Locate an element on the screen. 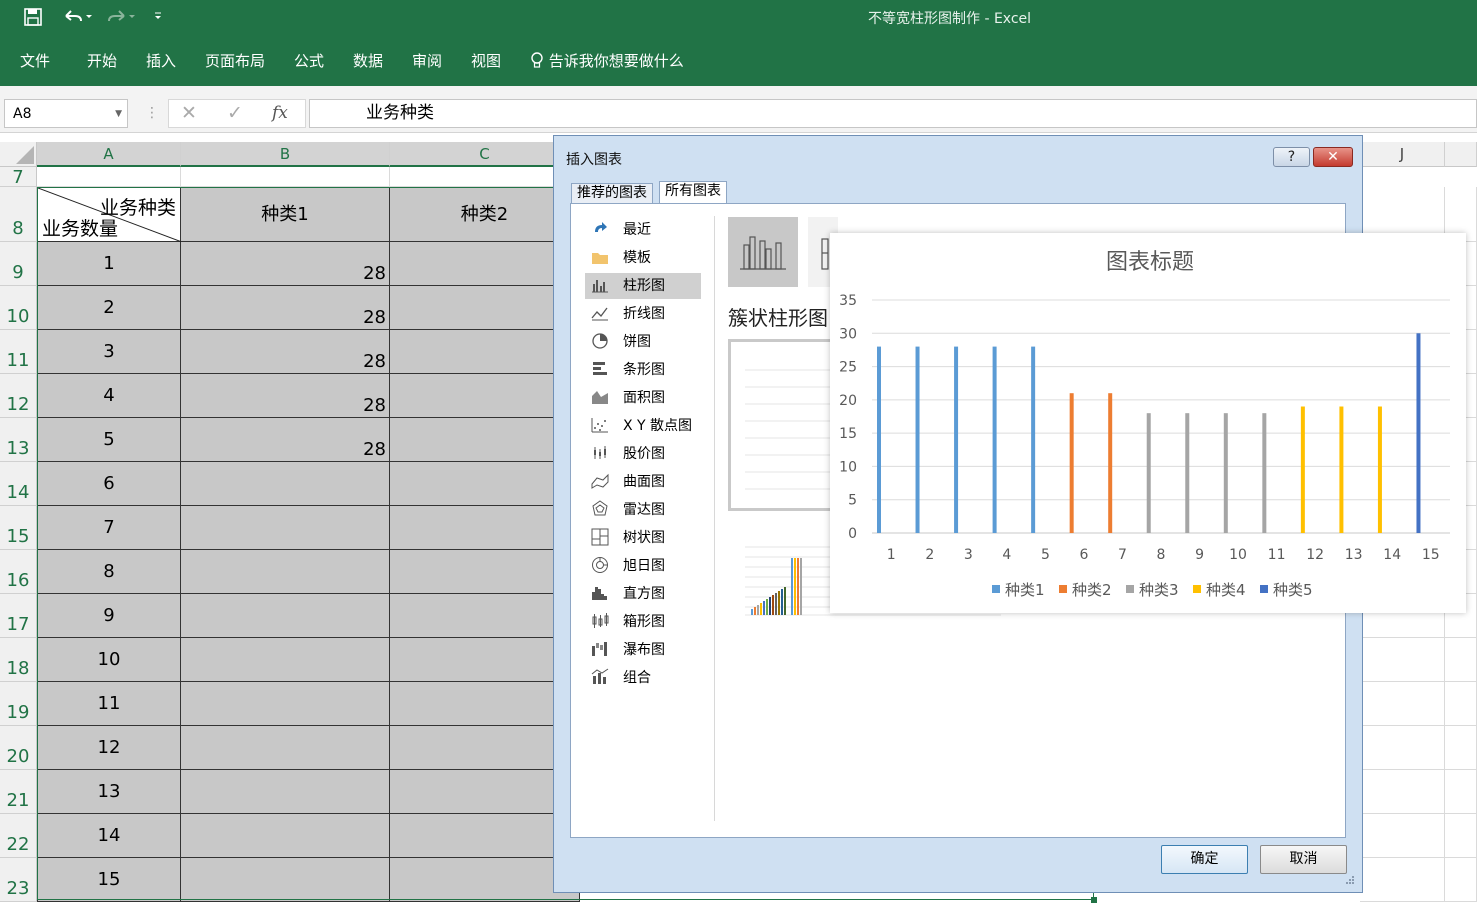 The width and height of the screenshot is (1477, 910). cell-k23 is located at coordinates (1461, 880).